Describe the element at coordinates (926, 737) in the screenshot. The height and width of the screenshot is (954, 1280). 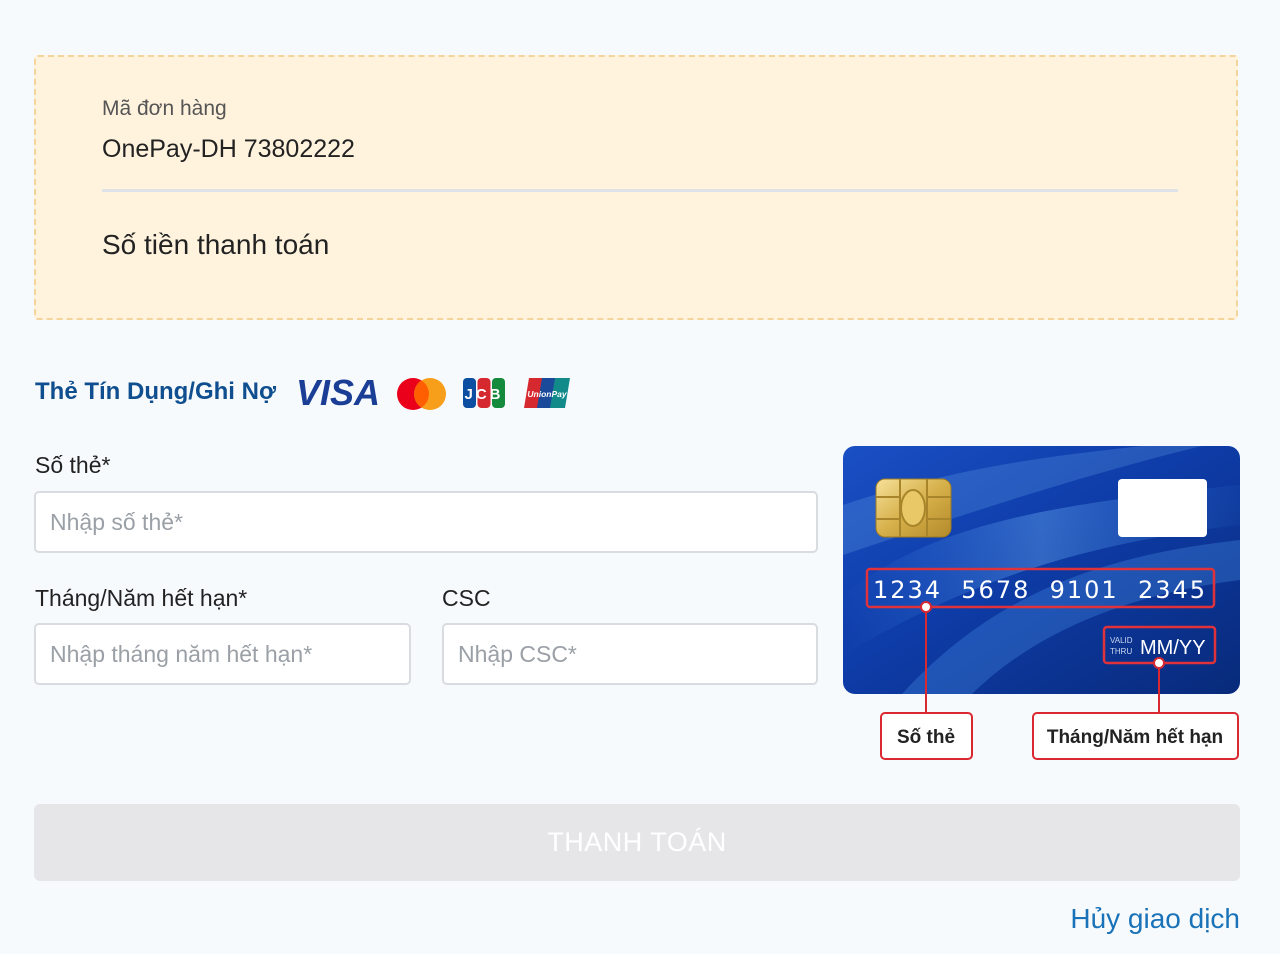
I see `callout-card-number-text: Số thẻ` at that location.